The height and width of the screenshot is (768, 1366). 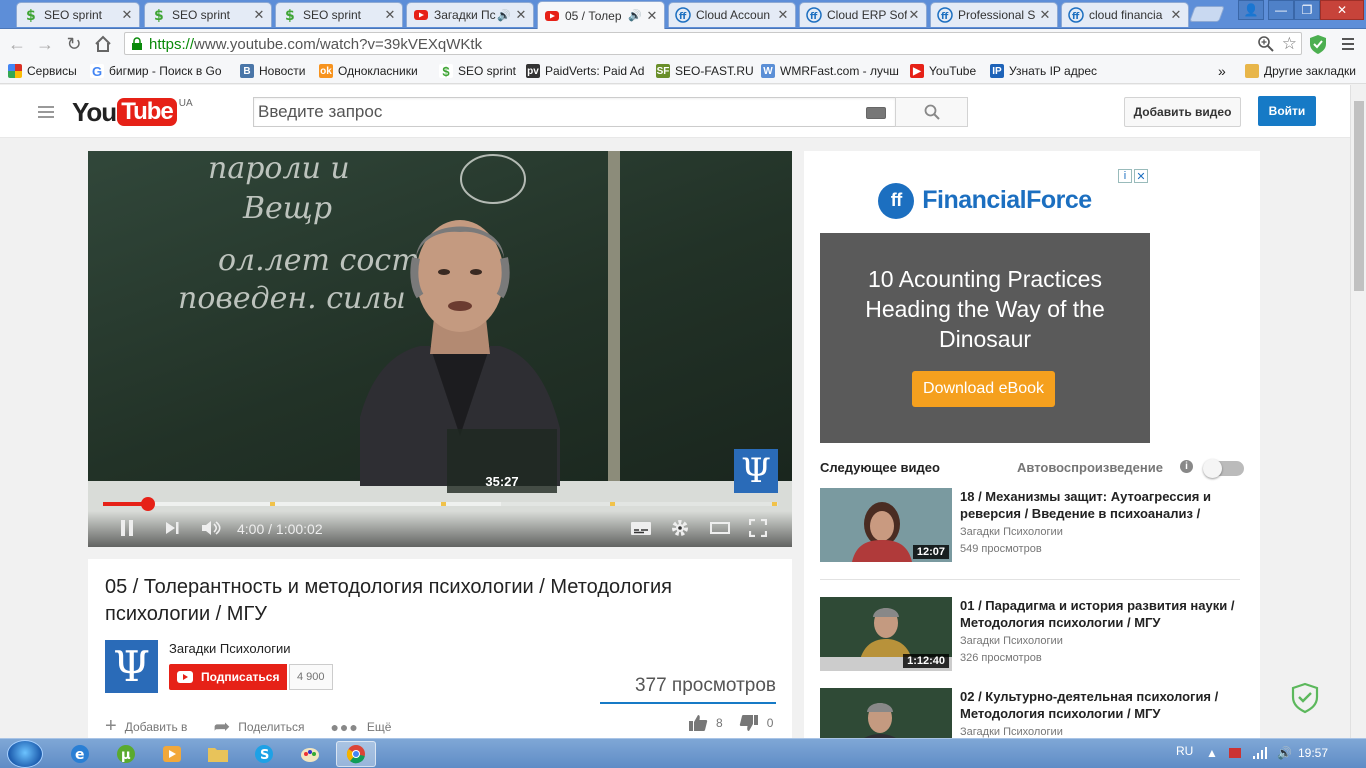 What do you see at coordinates (1284, 753) in the screenshot?
I see `volume-tray-icon: 🔊` at bounding box center [1284, 753].